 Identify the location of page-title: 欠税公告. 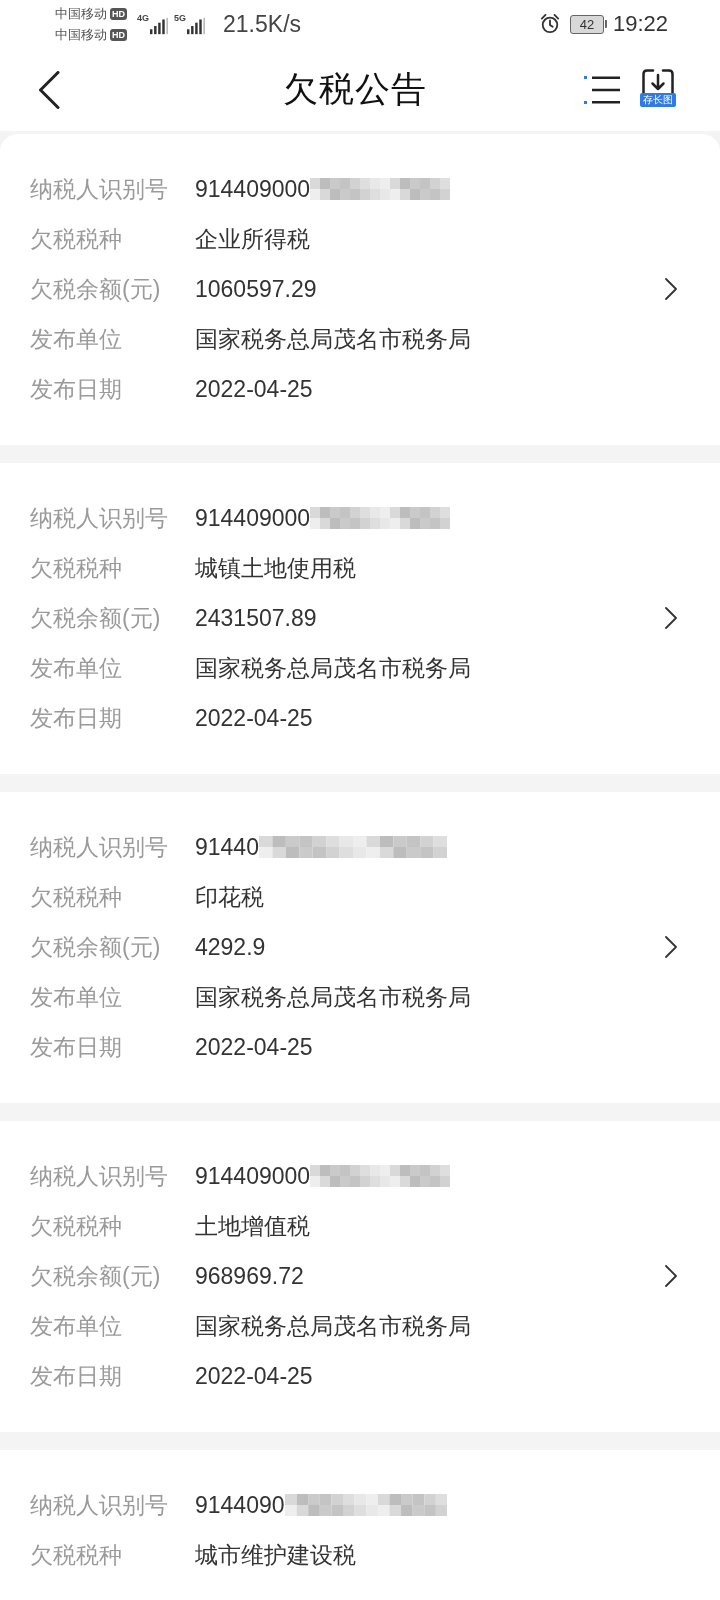
(355, 89).